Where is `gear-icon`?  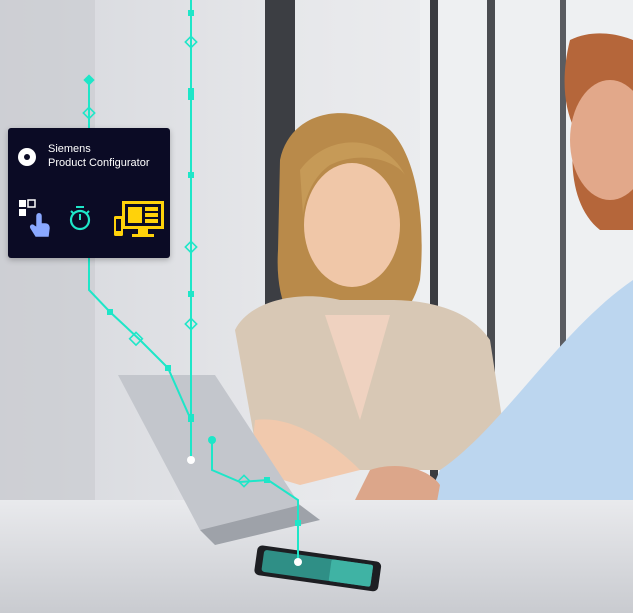 gear-icon is located at coordinates (27, 157).